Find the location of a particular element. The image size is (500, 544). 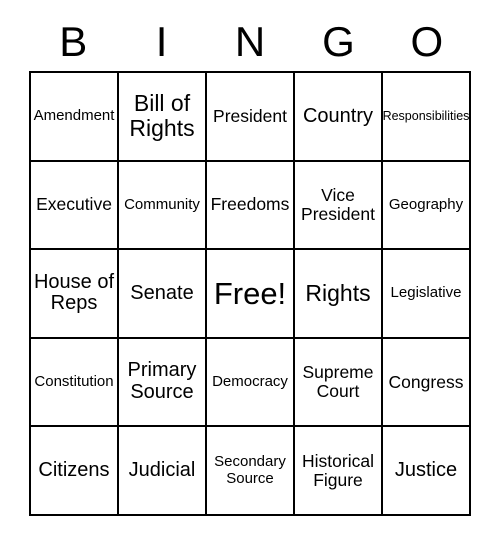

header-letter-o: O is located at coordinates (427, 41).